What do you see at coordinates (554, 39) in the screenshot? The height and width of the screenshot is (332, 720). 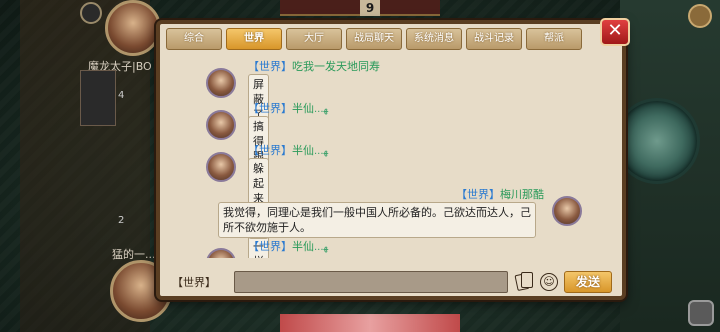 I see `tab-guild: 帮派` at bounding box center [554, 39].